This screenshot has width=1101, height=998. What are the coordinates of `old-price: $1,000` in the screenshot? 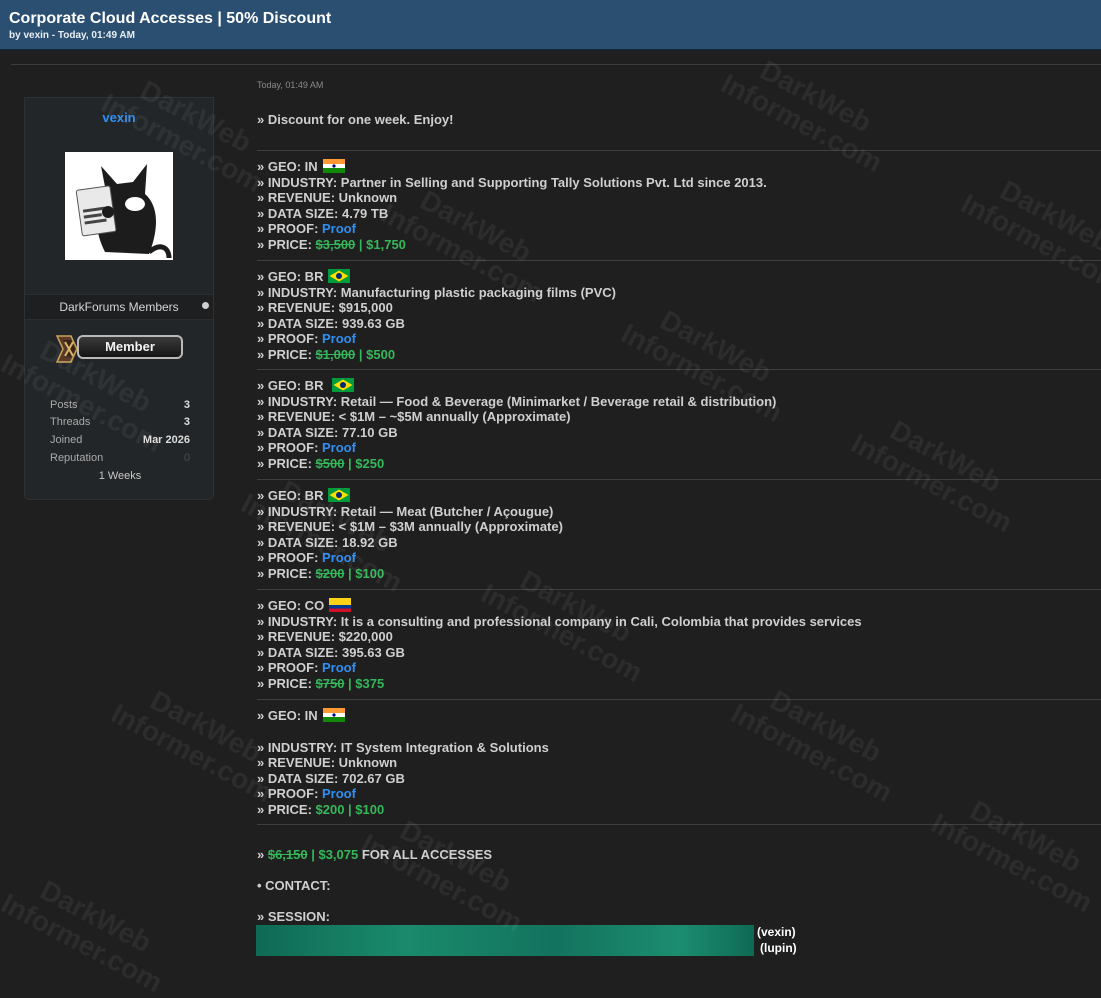 It's located at (335, 354).